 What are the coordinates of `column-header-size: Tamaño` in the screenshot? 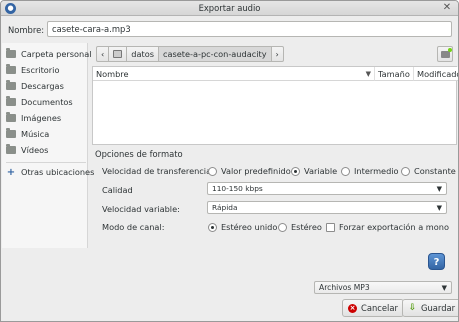 It's located at (394, 74).